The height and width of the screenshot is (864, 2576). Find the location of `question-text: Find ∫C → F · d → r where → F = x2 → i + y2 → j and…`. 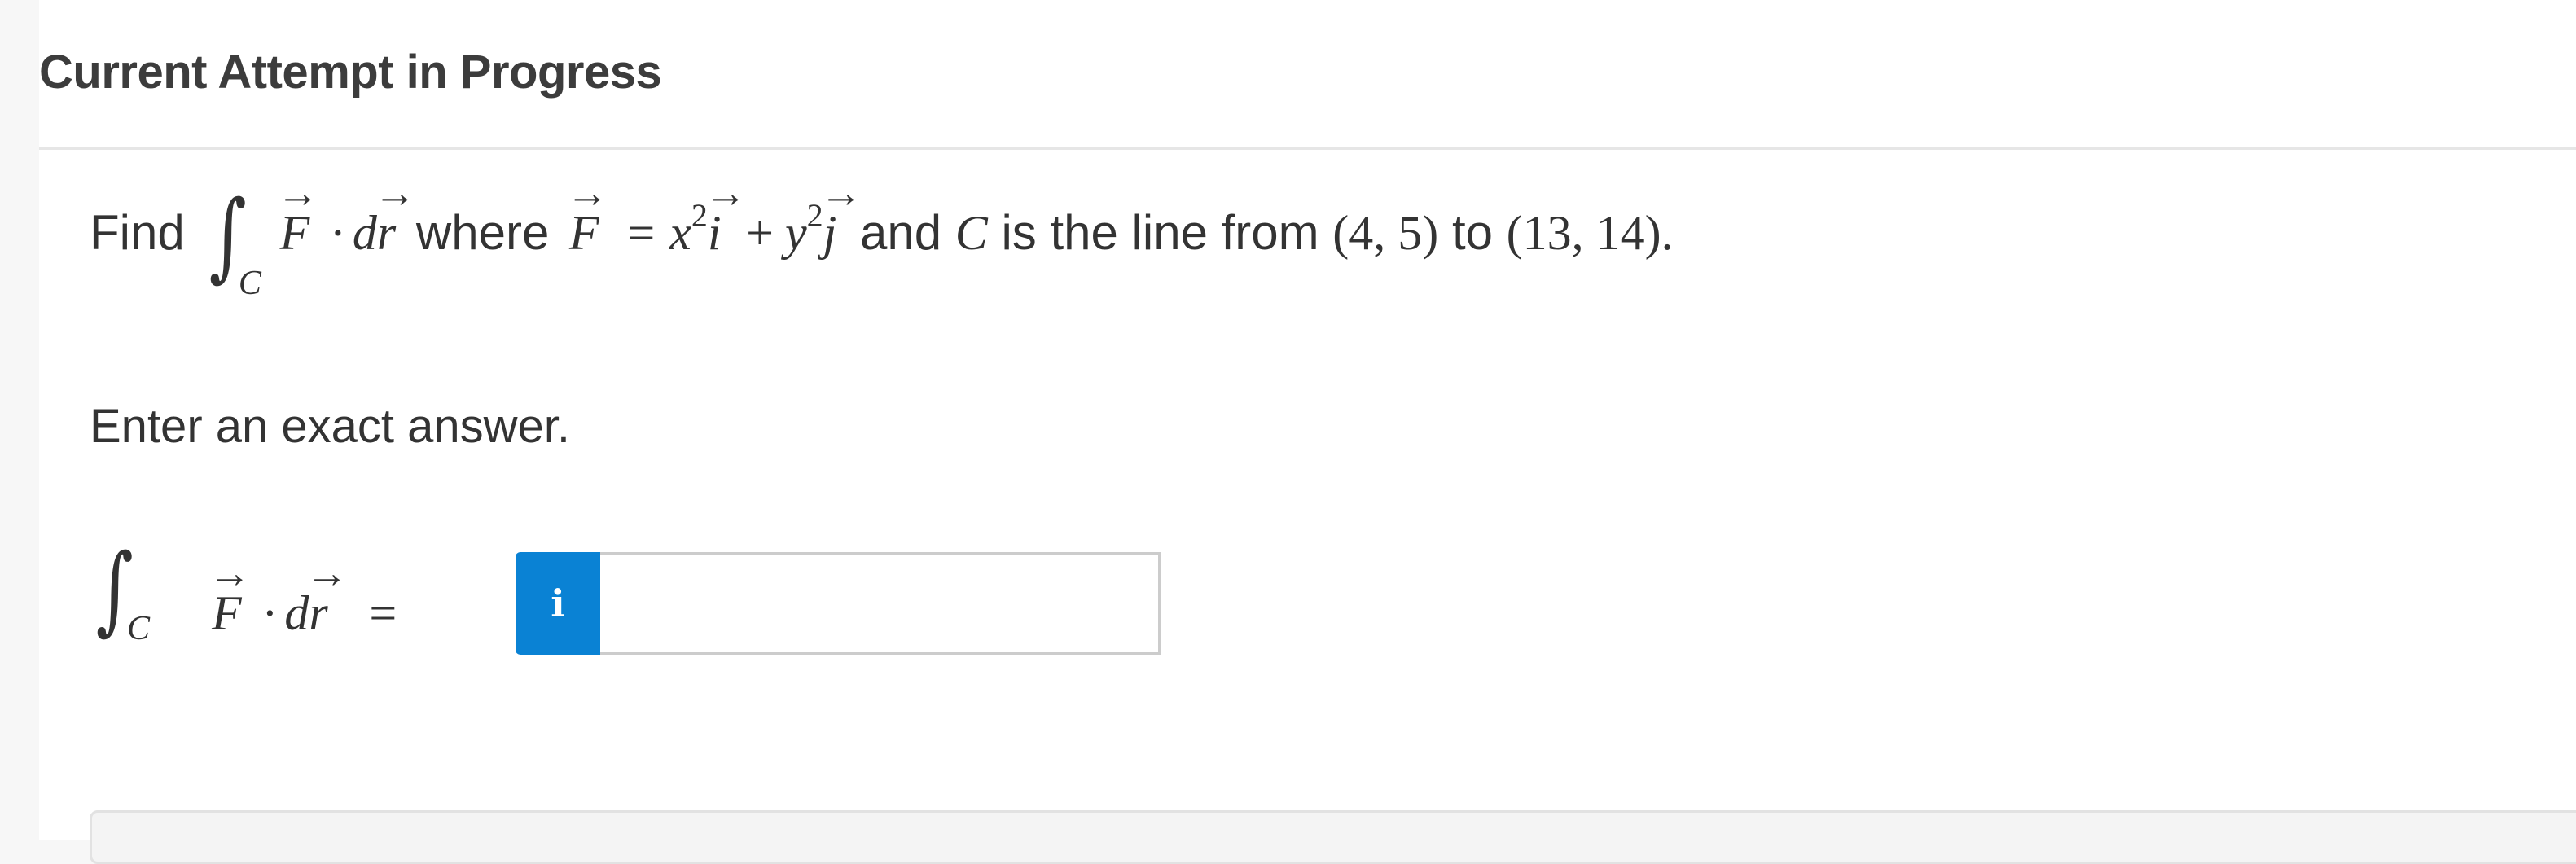

question-text: Find ∫C → F · d → r where → F = x2 → i + y2 → j and… is located at coordinates (882, 260).